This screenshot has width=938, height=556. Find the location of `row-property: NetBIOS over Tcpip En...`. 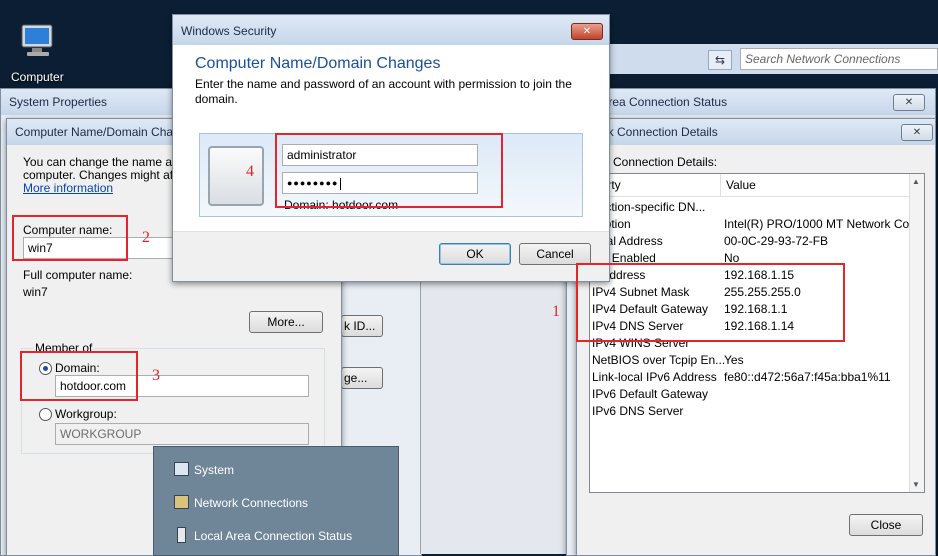

row-property: NetBIOS over Tcpip En... is located at coordinates (659, 360).